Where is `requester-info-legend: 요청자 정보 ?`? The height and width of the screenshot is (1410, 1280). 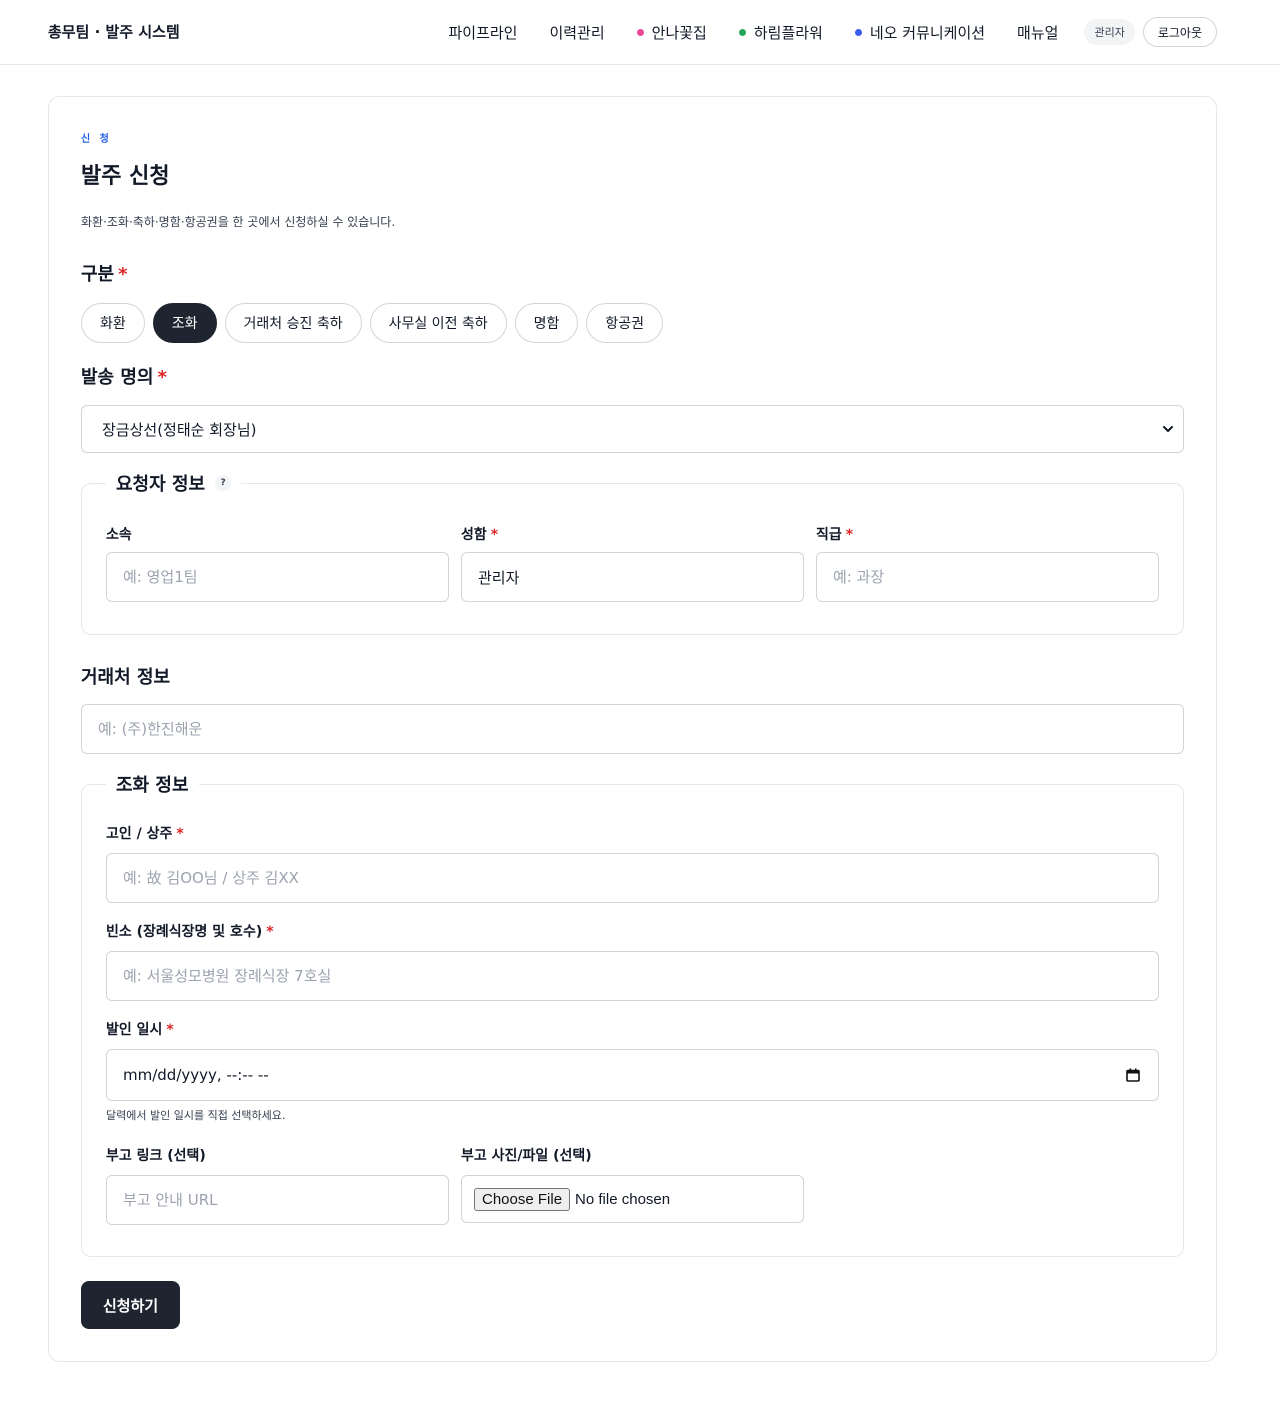 requester-info-legend: 요청자 정보 ? is located at coordinates (174, 483).